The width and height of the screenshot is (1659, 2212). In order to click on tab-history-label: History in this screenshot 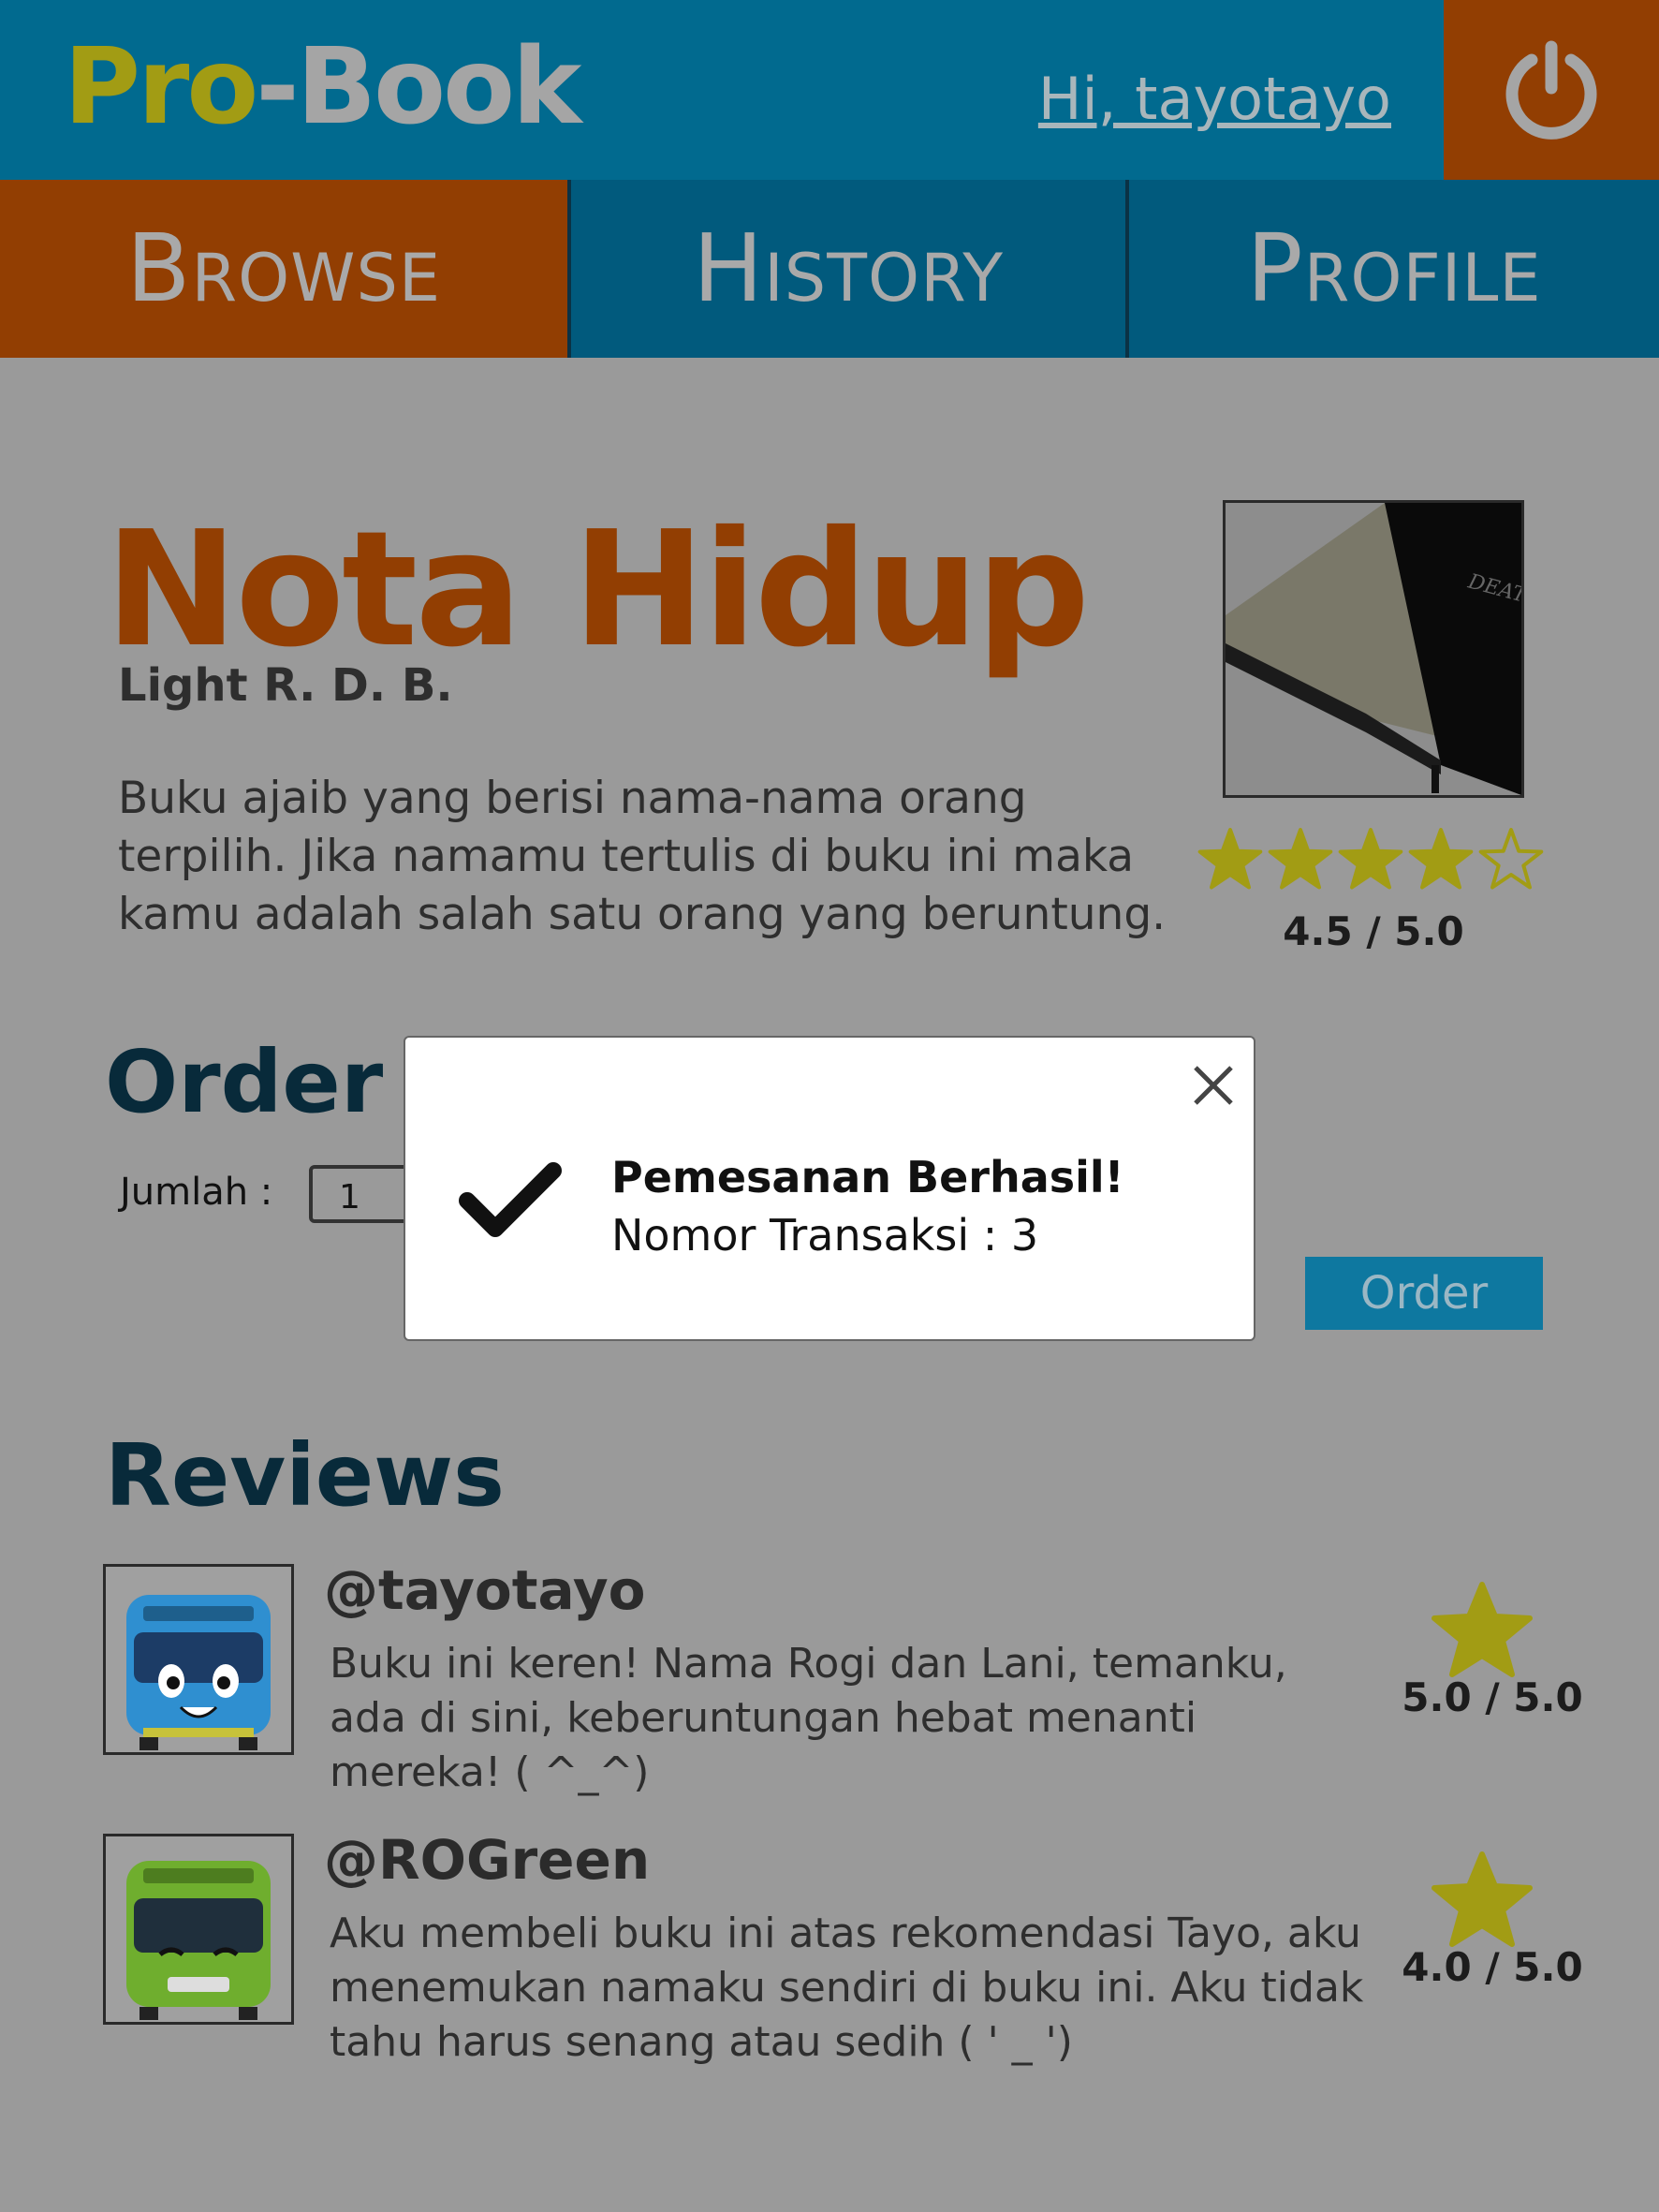, I will do `click(848, 268)`.